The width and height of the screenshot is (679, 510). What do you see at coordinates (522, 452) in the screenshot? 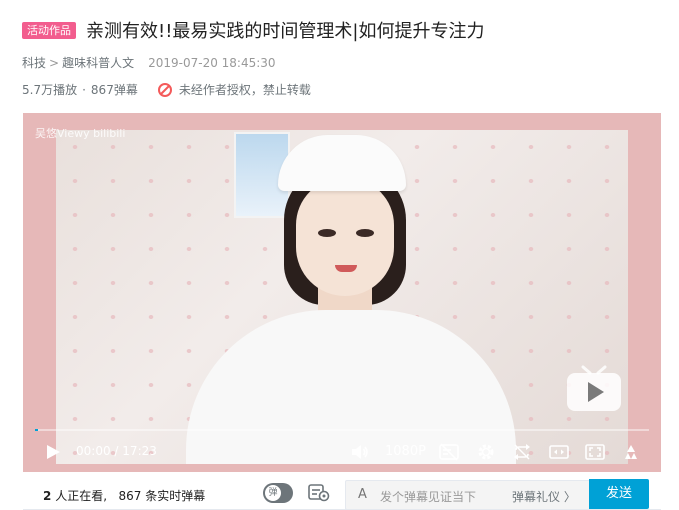
I see `loop-icon` at bounding box center [522, 452].